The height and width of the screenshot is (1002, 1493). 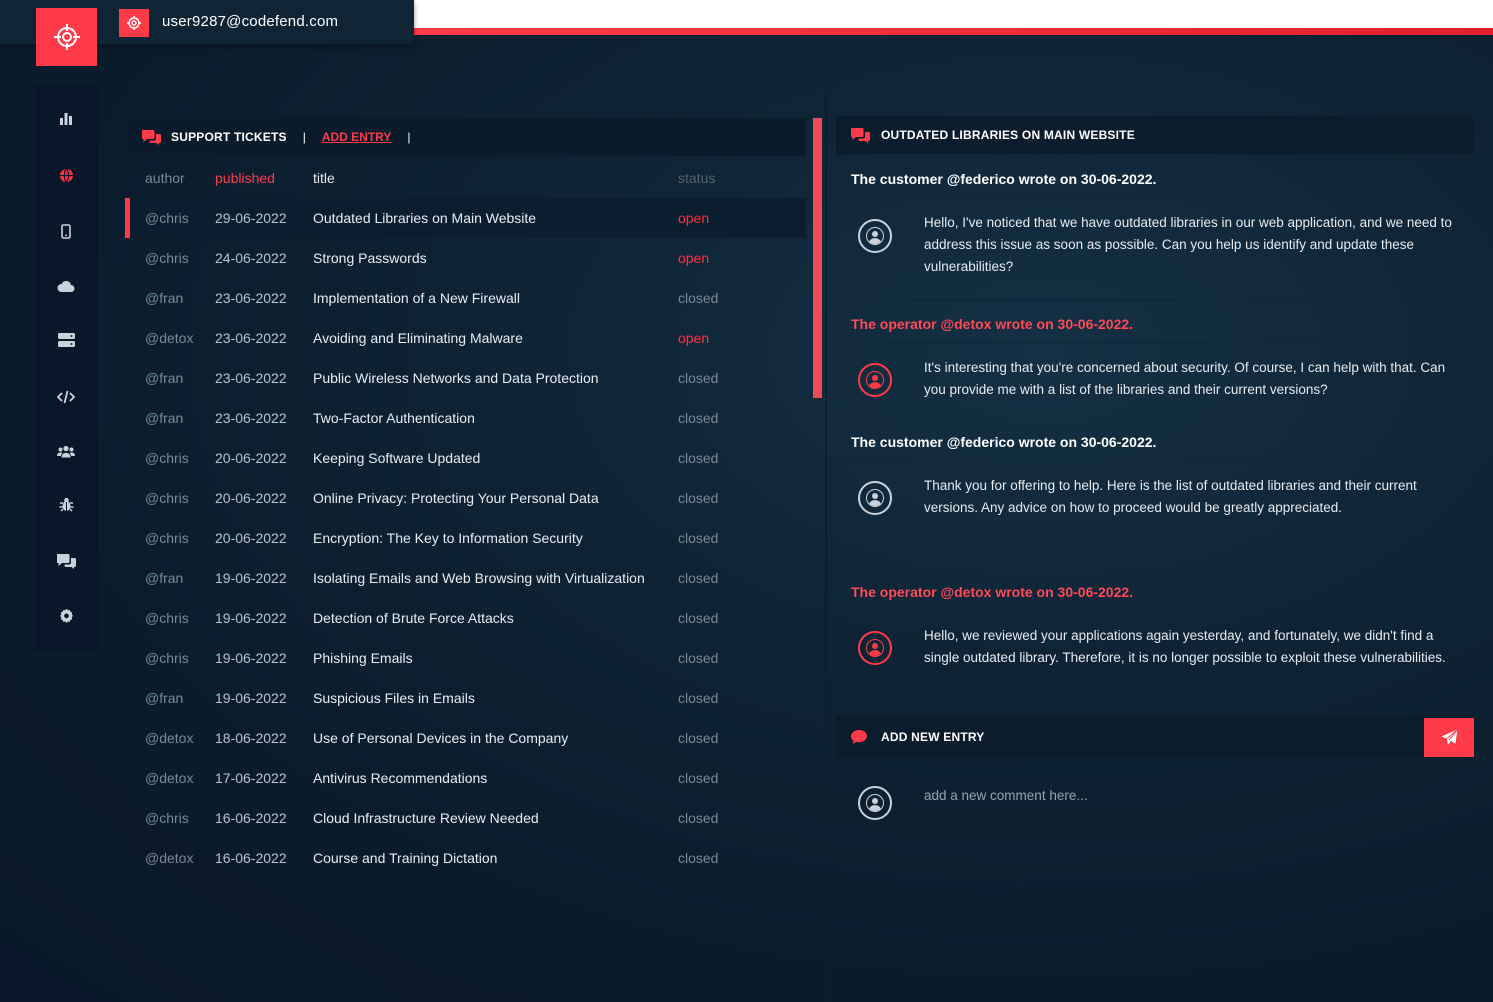 I want to click on gear-icon, so click(x=66, y=615).